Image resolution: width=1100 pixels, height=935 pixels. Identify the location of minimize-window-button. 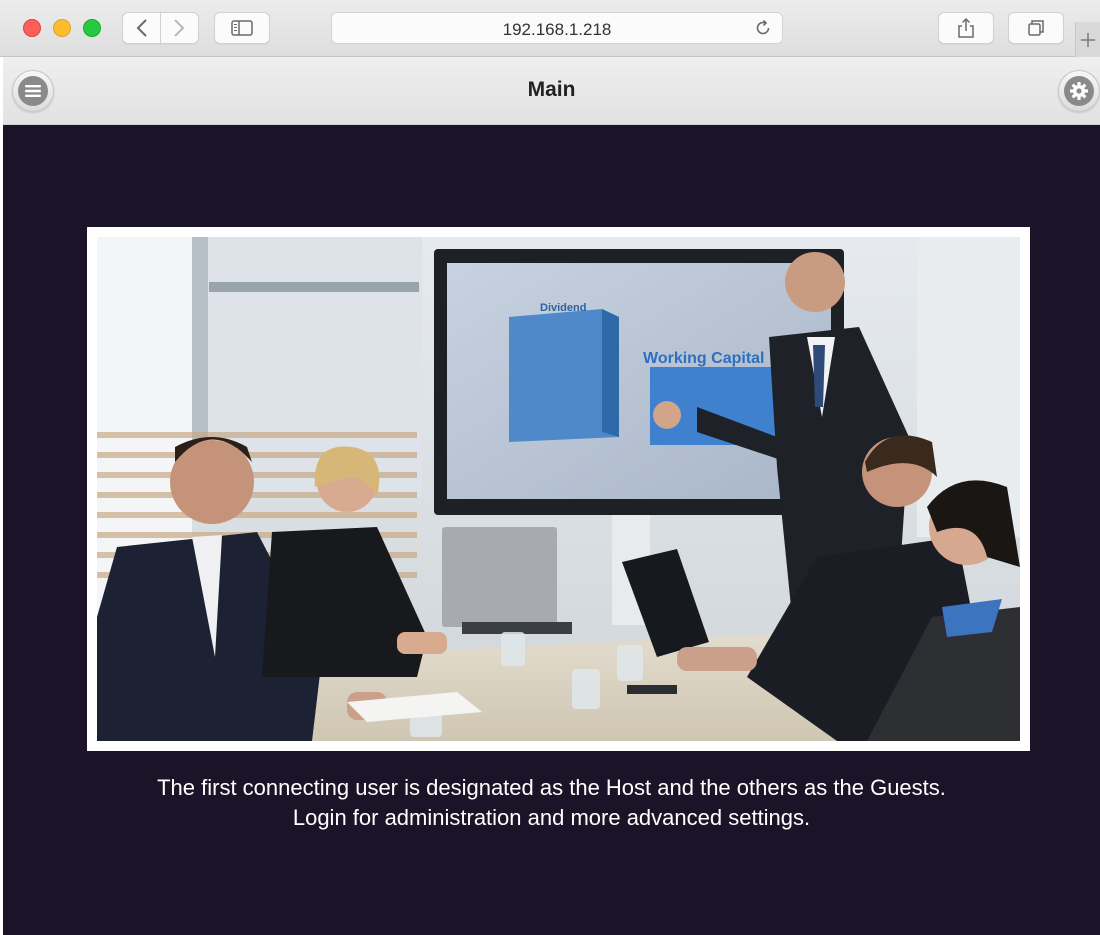
(62, 28).